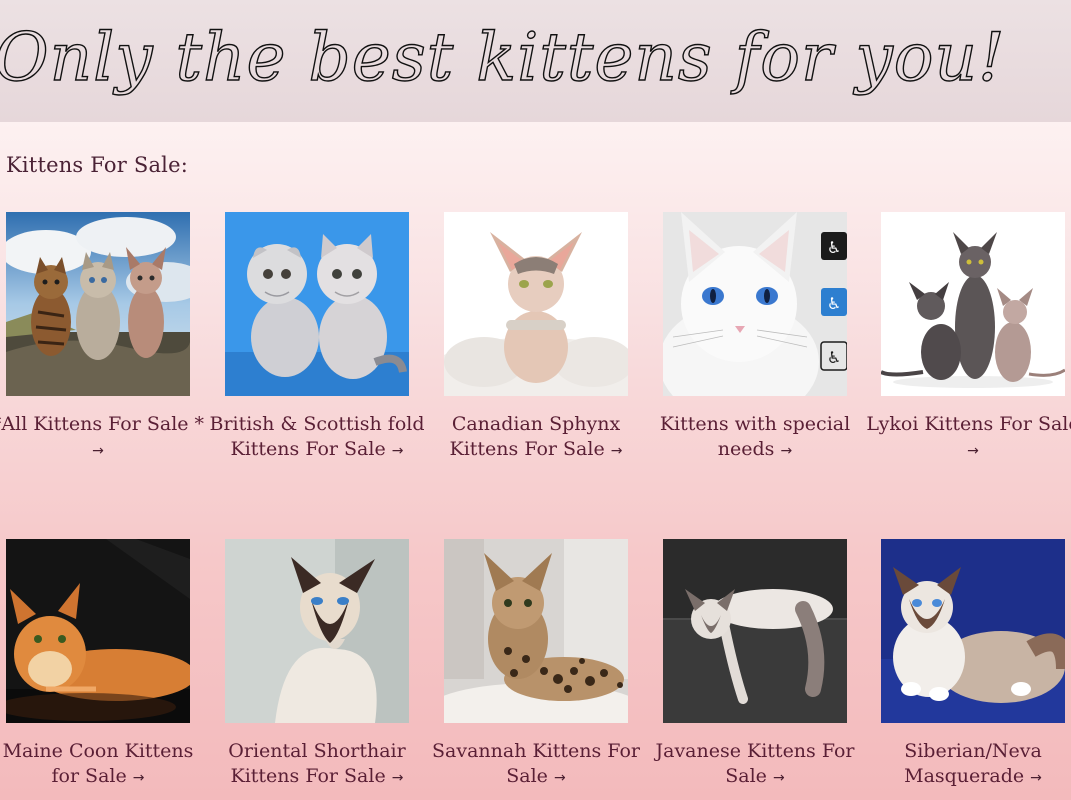  I want to click on savannah-kitten-photo, so click(536, 631).